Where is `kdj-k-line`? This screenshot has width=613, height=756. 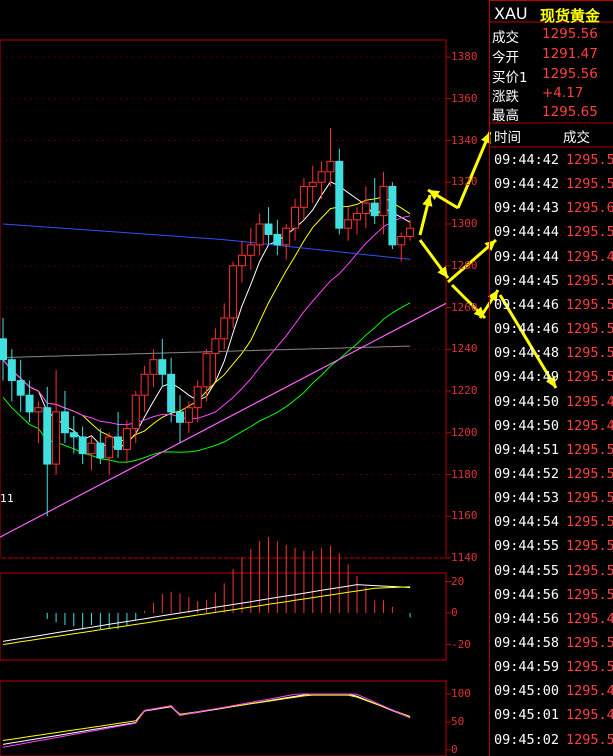
kdj-k-line is located at coordinates (206, 719).